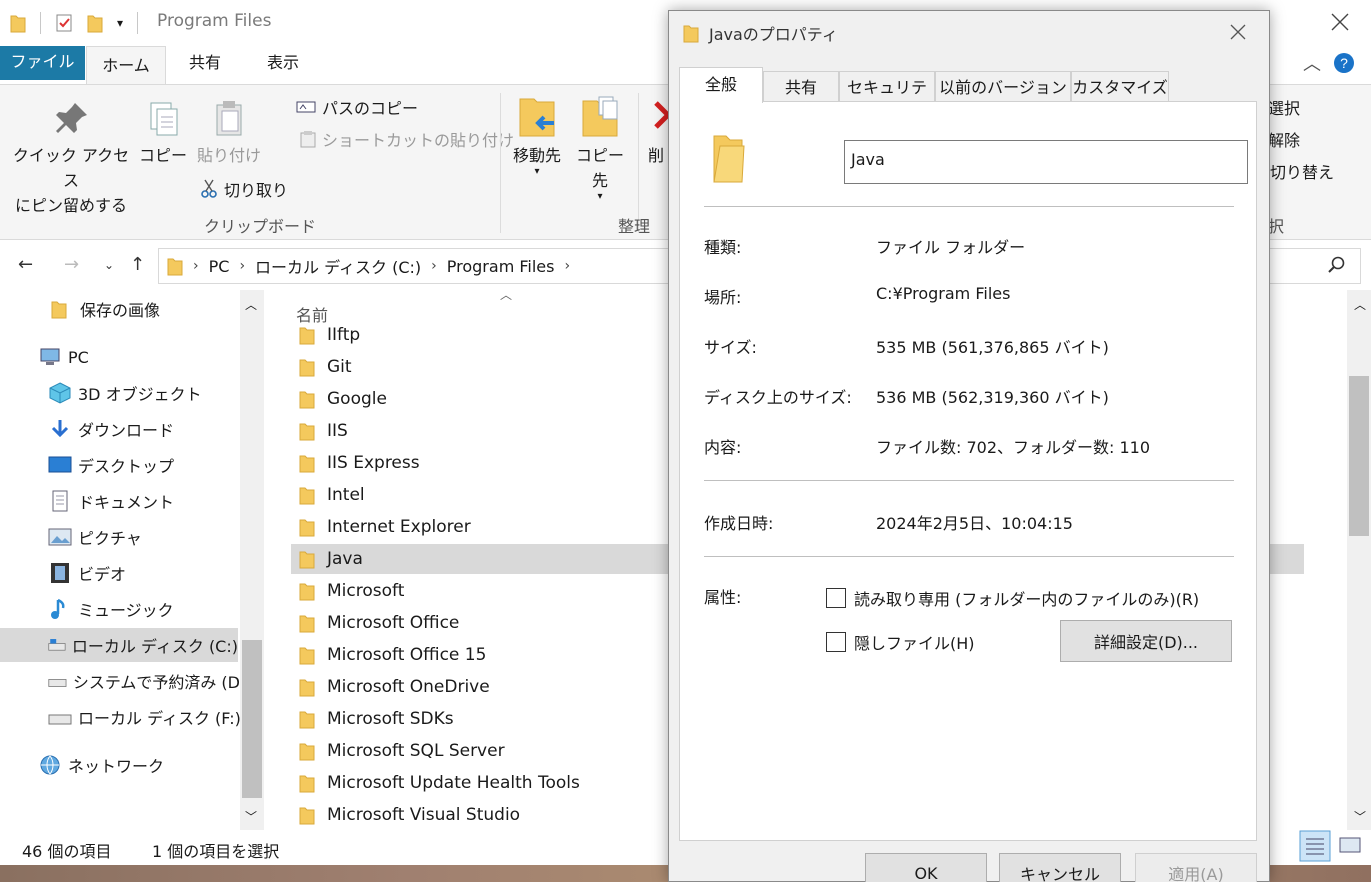  What do you see at coordinates (407, 139) in the screenshot?
I see `paste-shortcut-button: ショートカットの貼り付け` at bounding box center [407, 139].